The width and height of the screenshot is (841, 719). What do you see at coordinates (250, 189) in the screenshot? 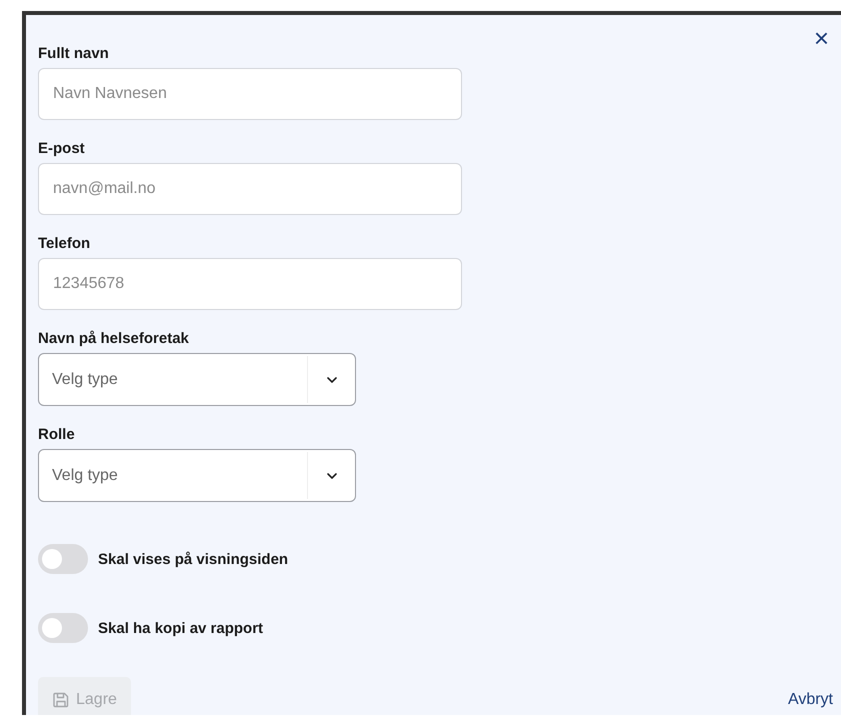
I see `input-field: navn@mail.no` at bounding box center [250, 189].